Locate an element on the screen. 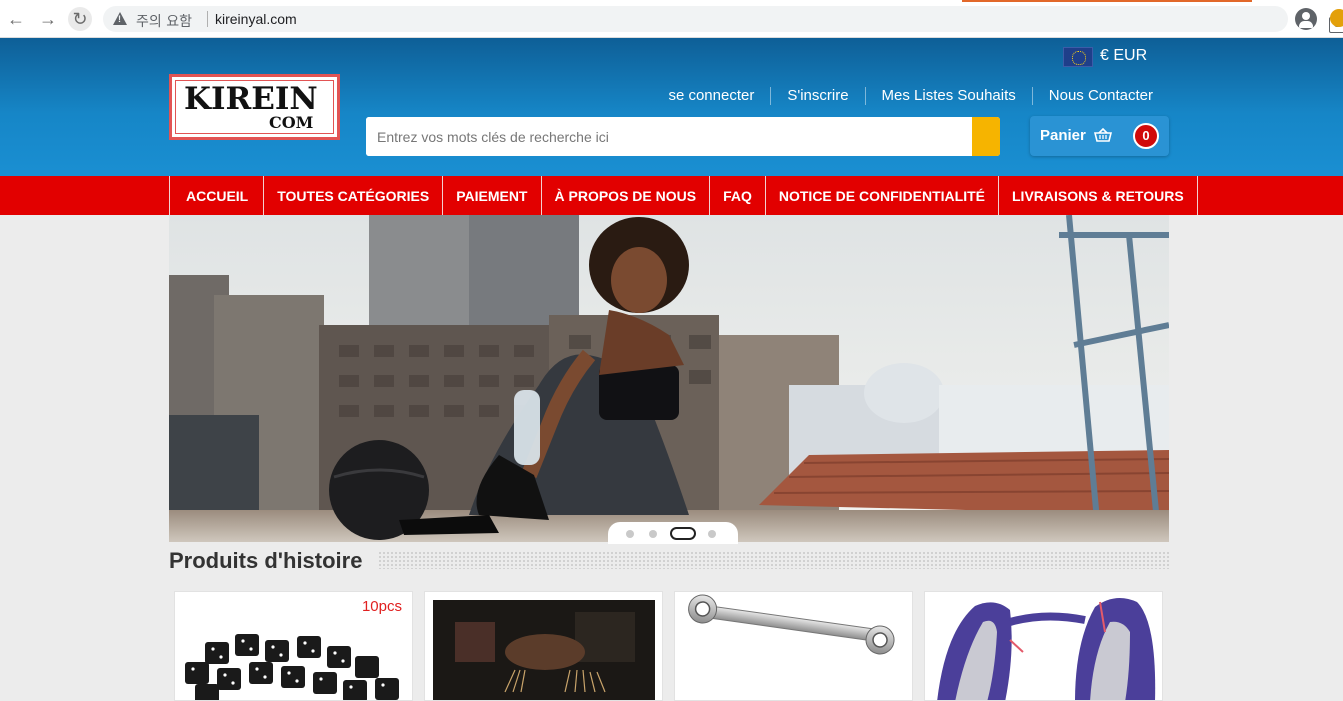  basket-icon is located at coordinates (1103, 135).